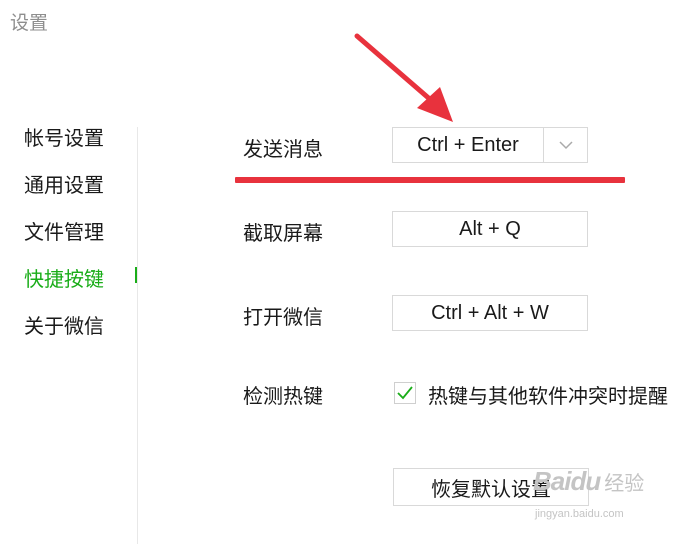  Describe the element at coordinates (579, 514) in the screenshot. I see `watermark-url: jingyan.baidu.com` at that location.